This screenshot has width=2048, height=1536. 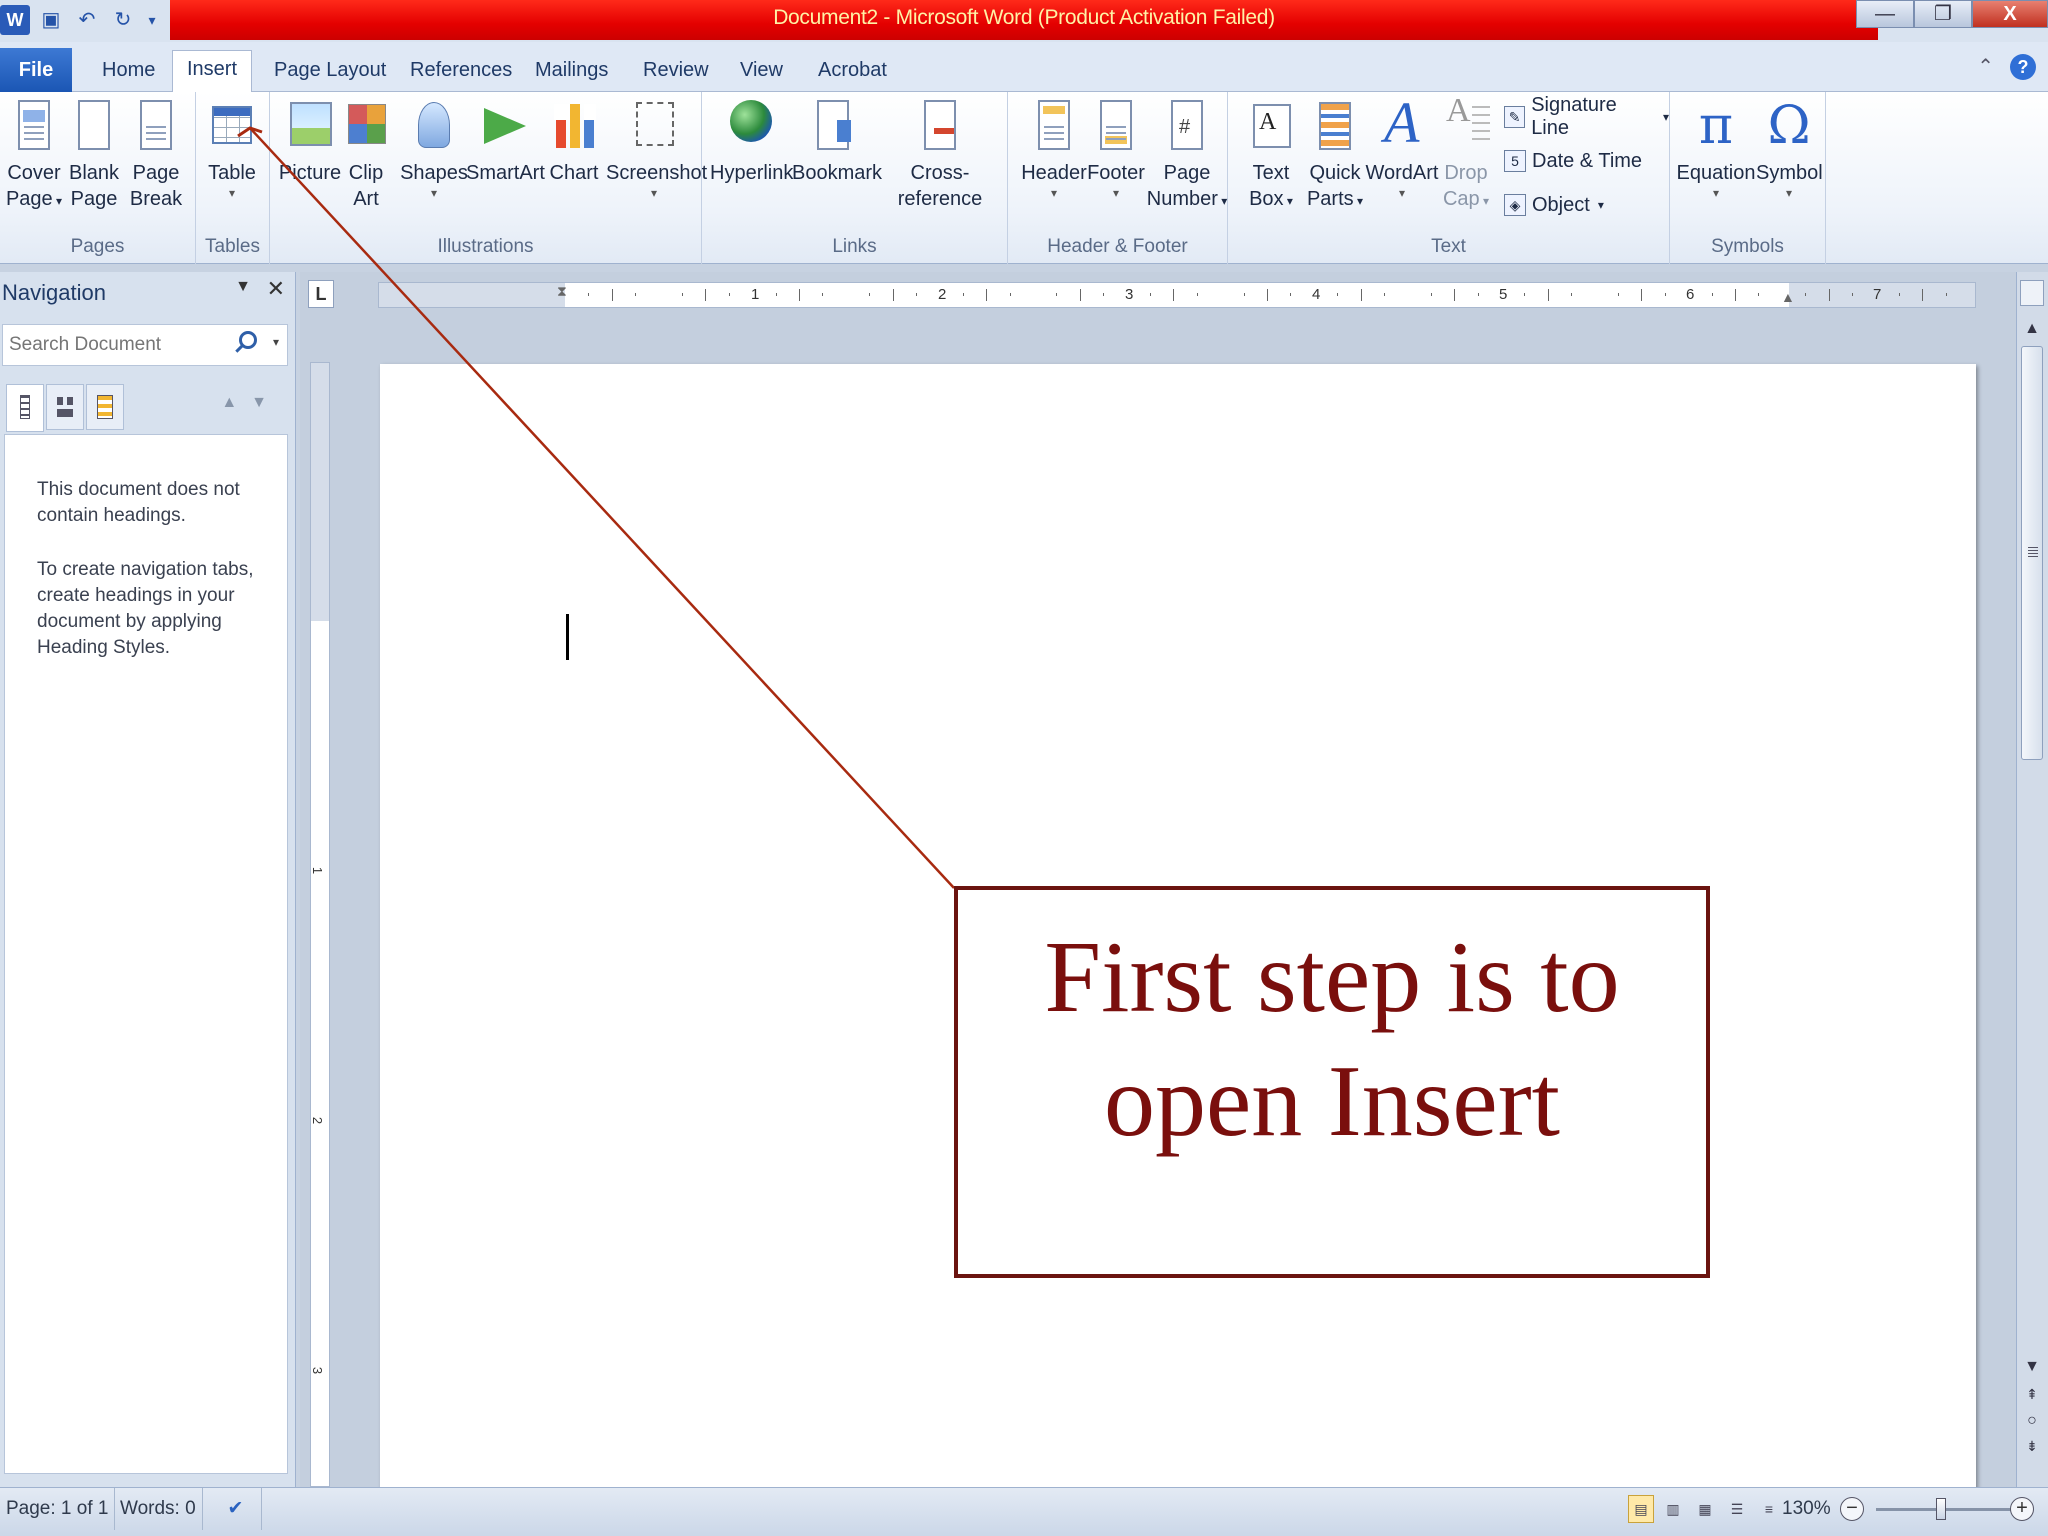 What do you see at coordinates (2010, 14) in the screenshot?
I see `close-button: X` at bounding box center [2010, 14].